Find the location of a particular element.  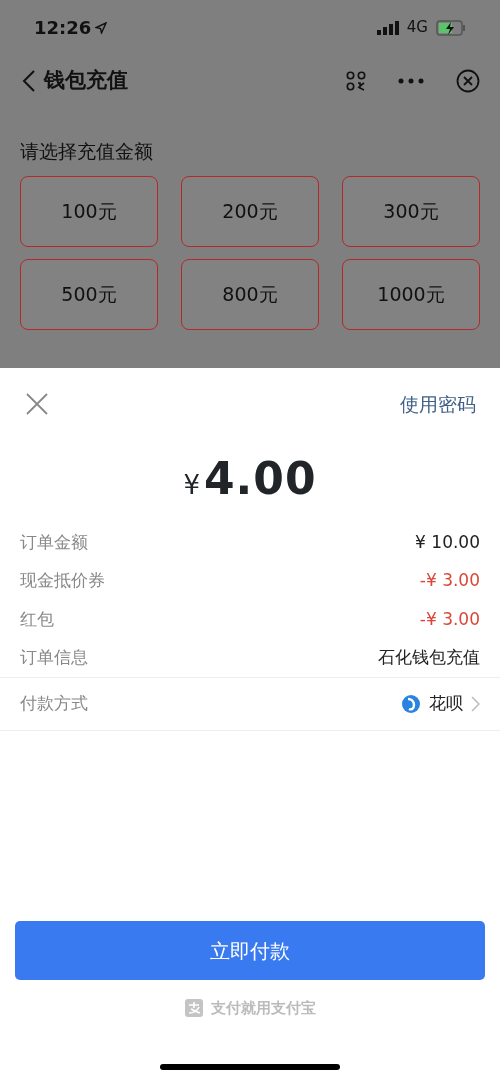

payment-method-value: 花呗 is located at coordinates (446, 704).